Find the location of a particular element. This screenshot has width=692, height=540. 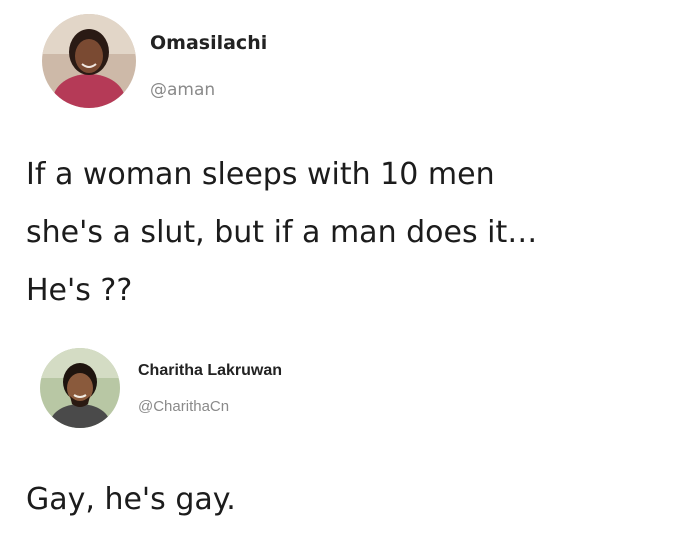

post-text-line: If a woman sleeps with 10 men is located at coordinates (260, 174).